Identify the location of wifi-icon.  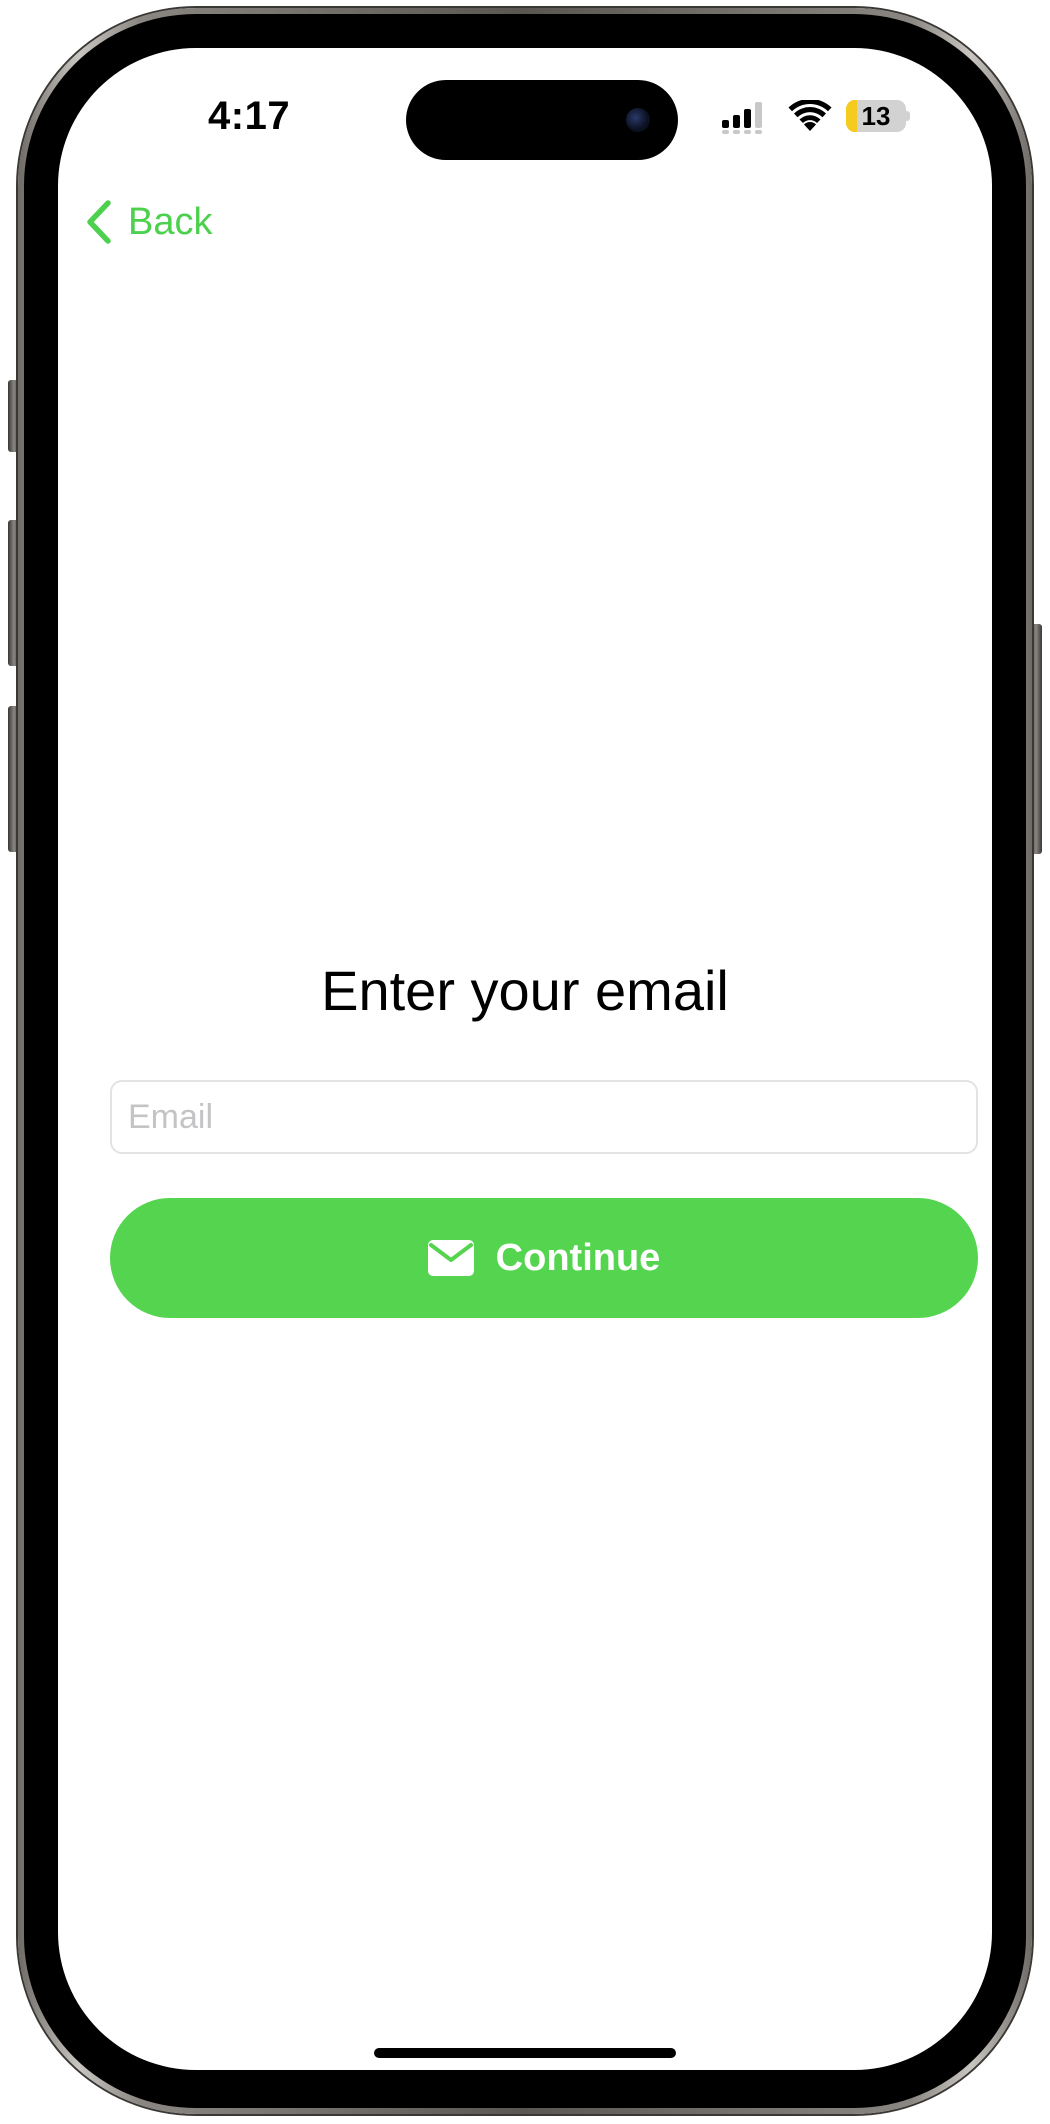
(810, 115).